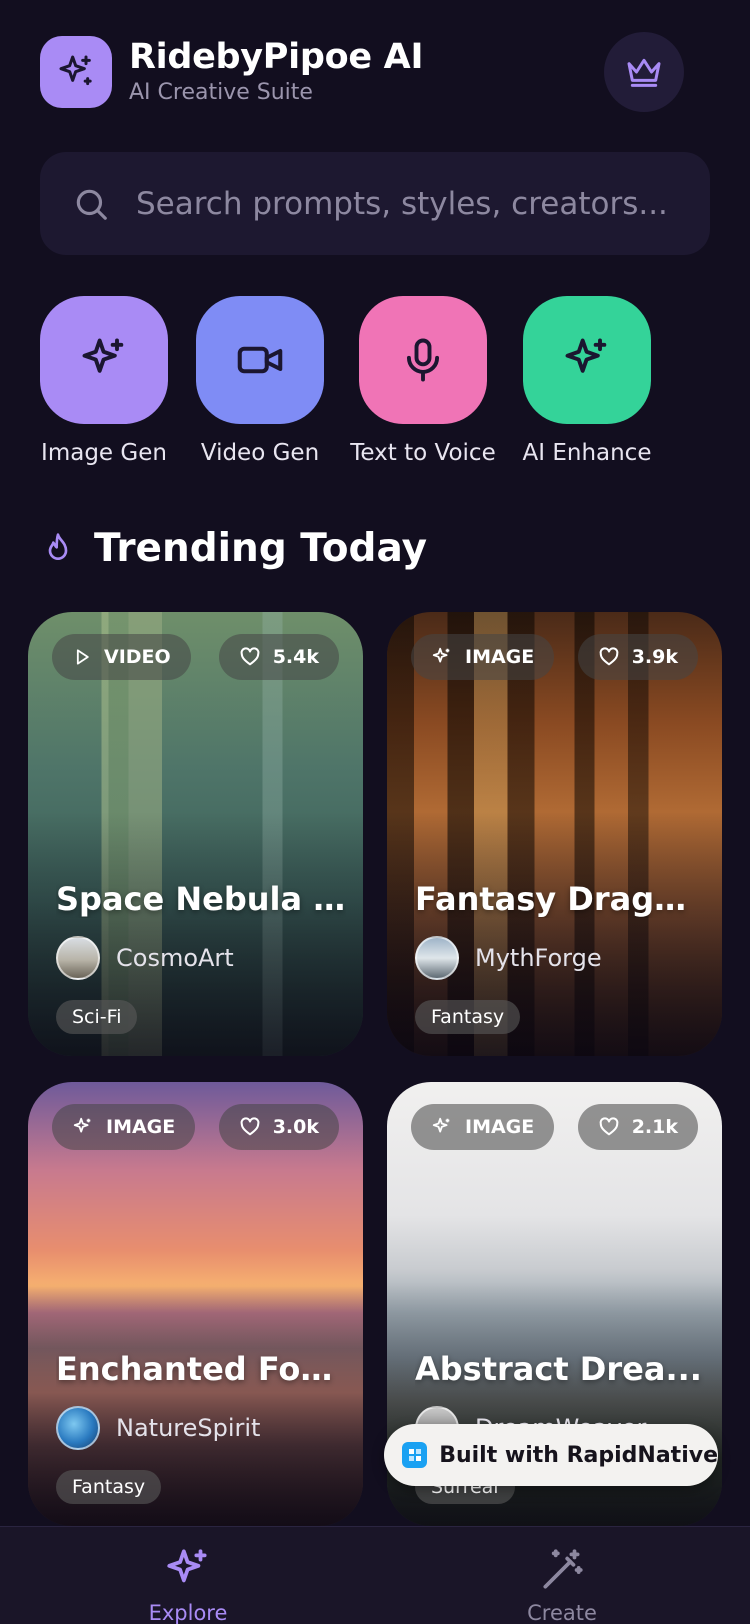 This screenshot has height=1624, width=750. I want to click on tool-text-to-voice: Text to Voice, so click(423, 381).